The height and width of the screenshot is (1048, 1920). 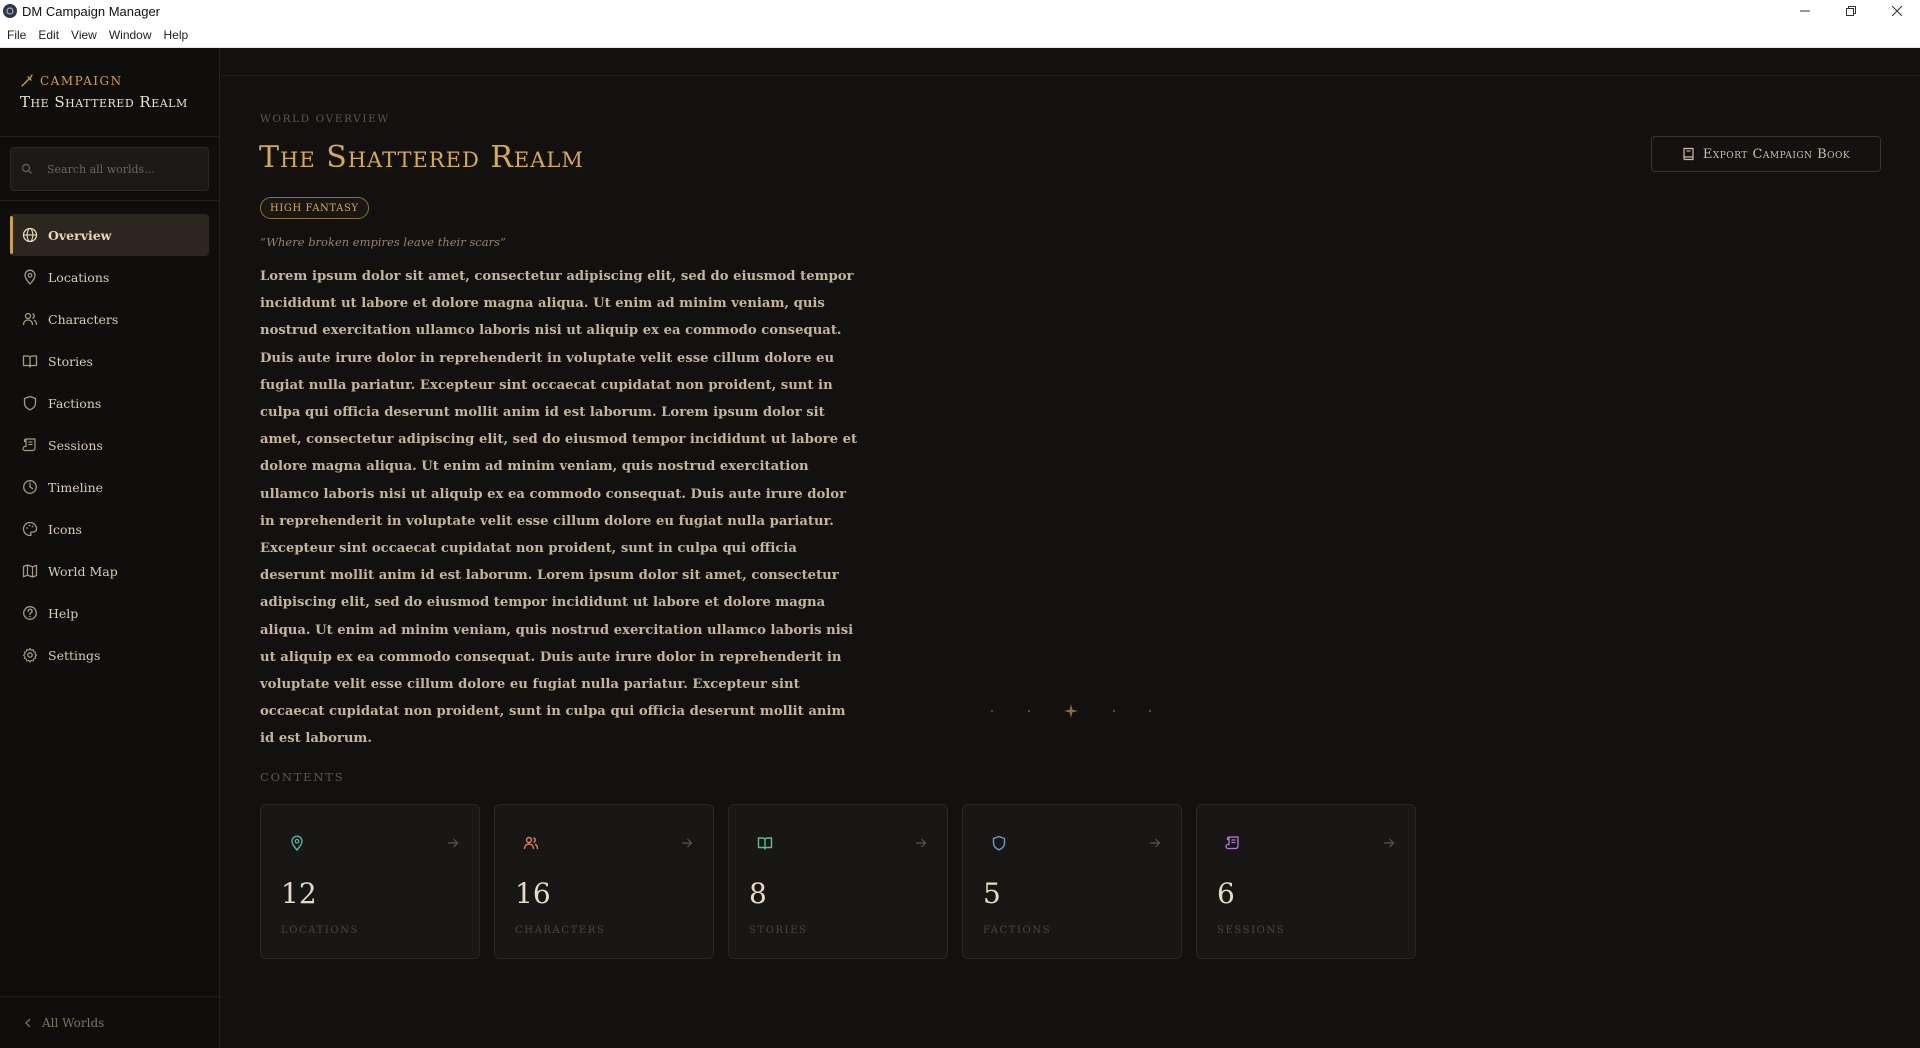 What do you see at coordinates (48, 35) in the screenshot?
I see `menu-edit: Edit` at bounding box center [48, 35].